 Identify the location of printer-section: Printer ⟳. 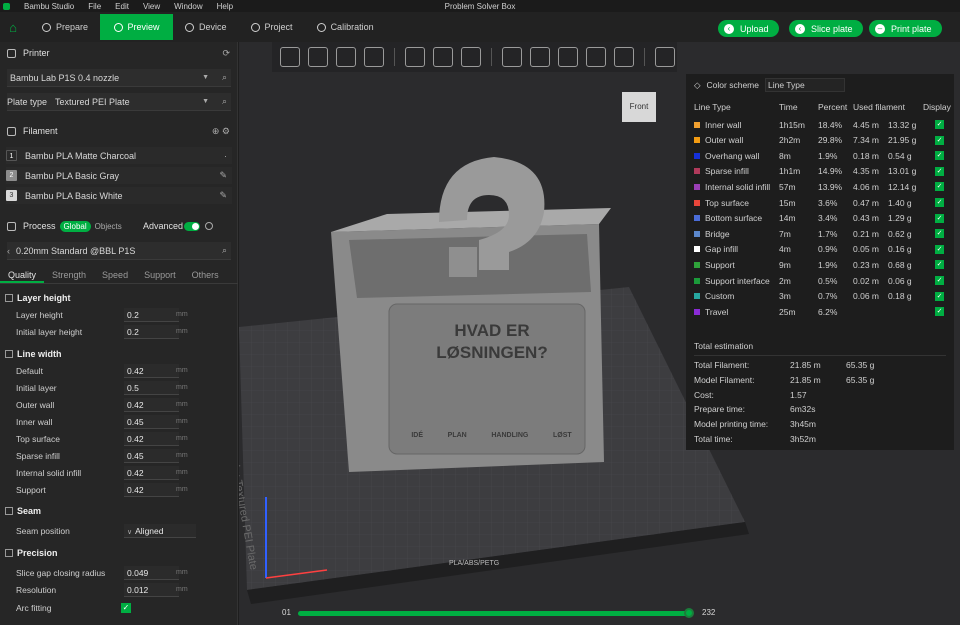
(119, 53).